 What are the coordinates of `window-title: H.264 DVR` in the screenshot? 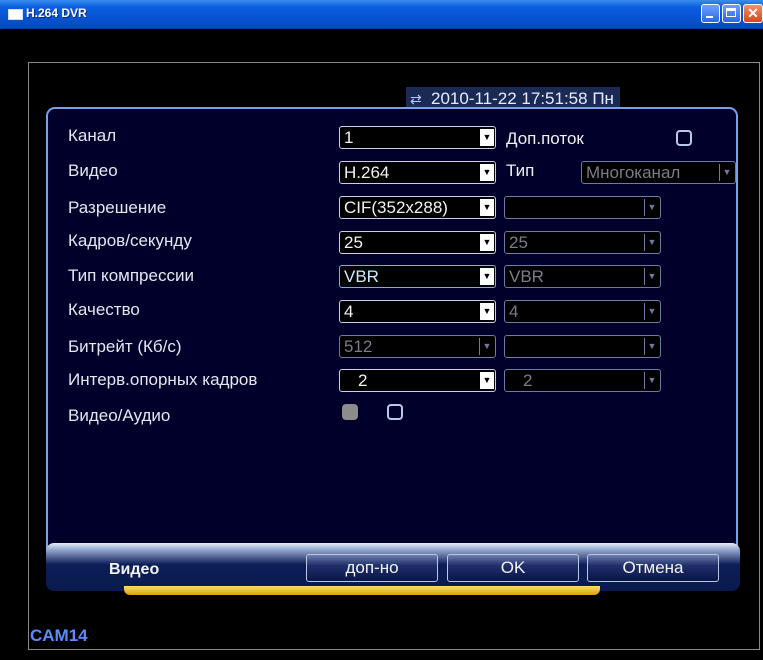 It's located at (56, 13).